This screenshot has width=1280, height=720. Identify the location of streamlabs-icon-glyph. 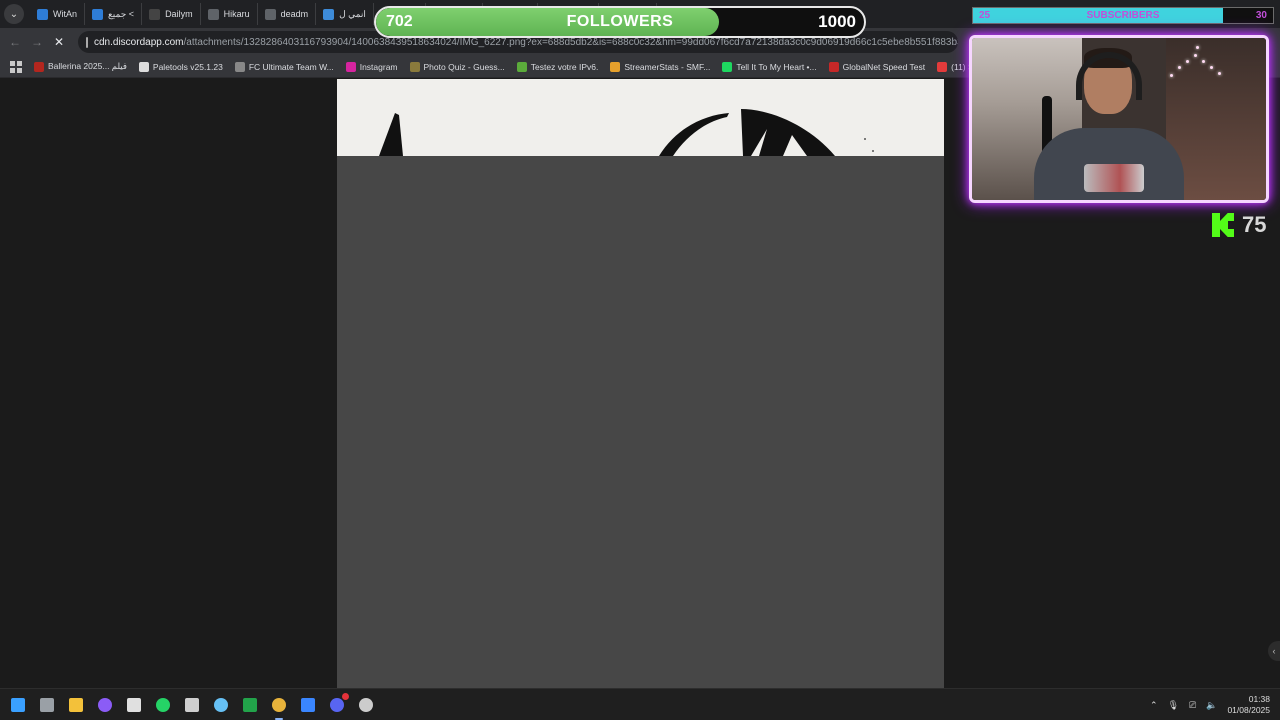
(308, 705).